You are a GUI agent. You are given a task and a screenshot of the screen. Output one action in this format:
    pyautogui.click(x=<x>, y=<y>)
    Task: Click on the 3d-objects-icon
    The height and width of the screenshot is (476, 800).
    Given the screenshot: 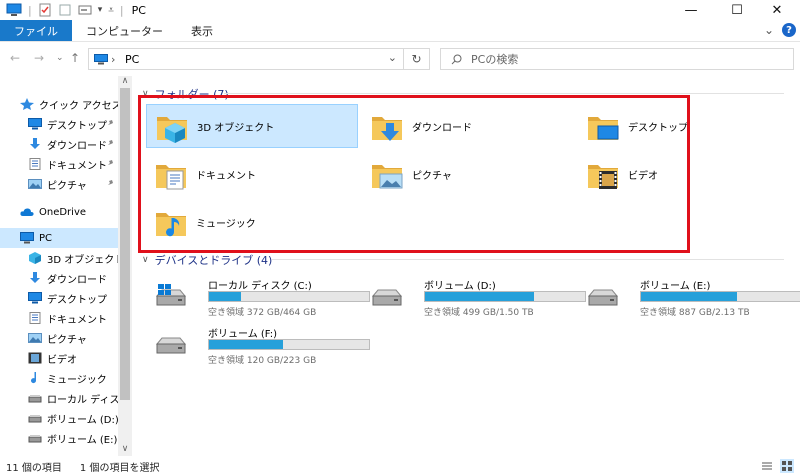 What is the action you would take?
    pyautogui.click(x=35, y=258)
    